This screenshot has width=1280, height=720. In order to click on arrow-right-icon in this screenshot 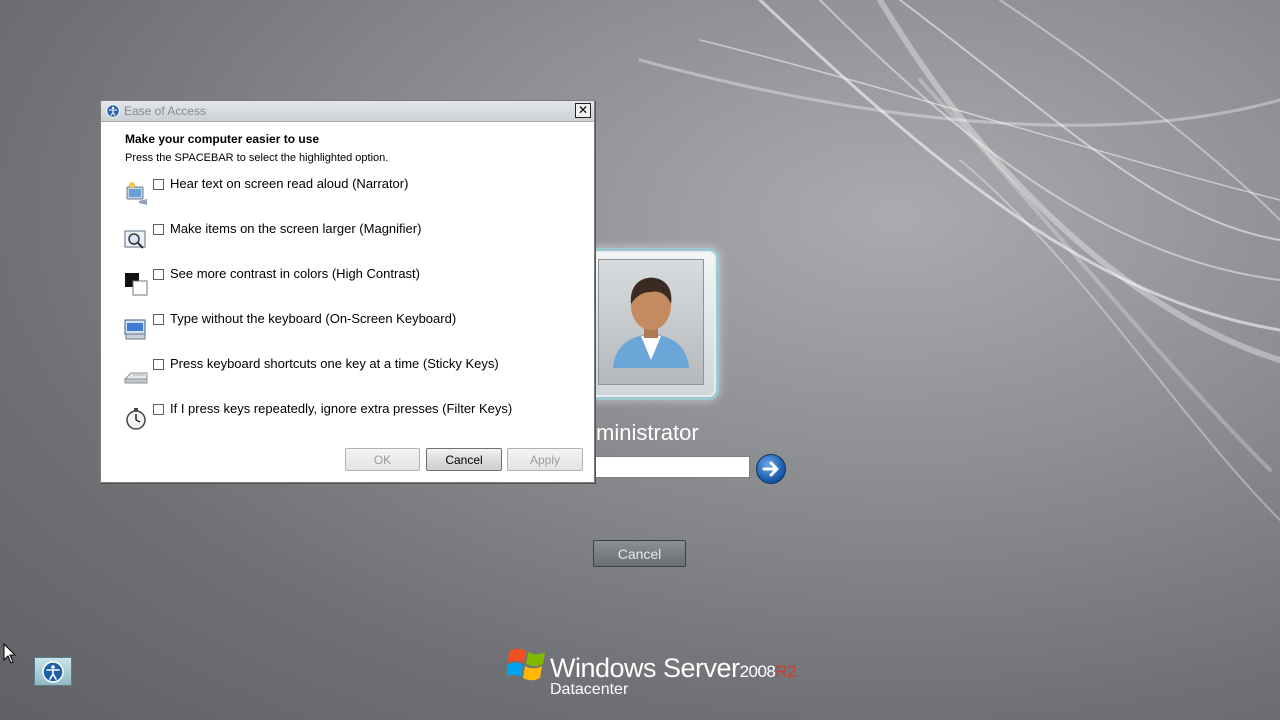, I will do `click(770, 469)`.